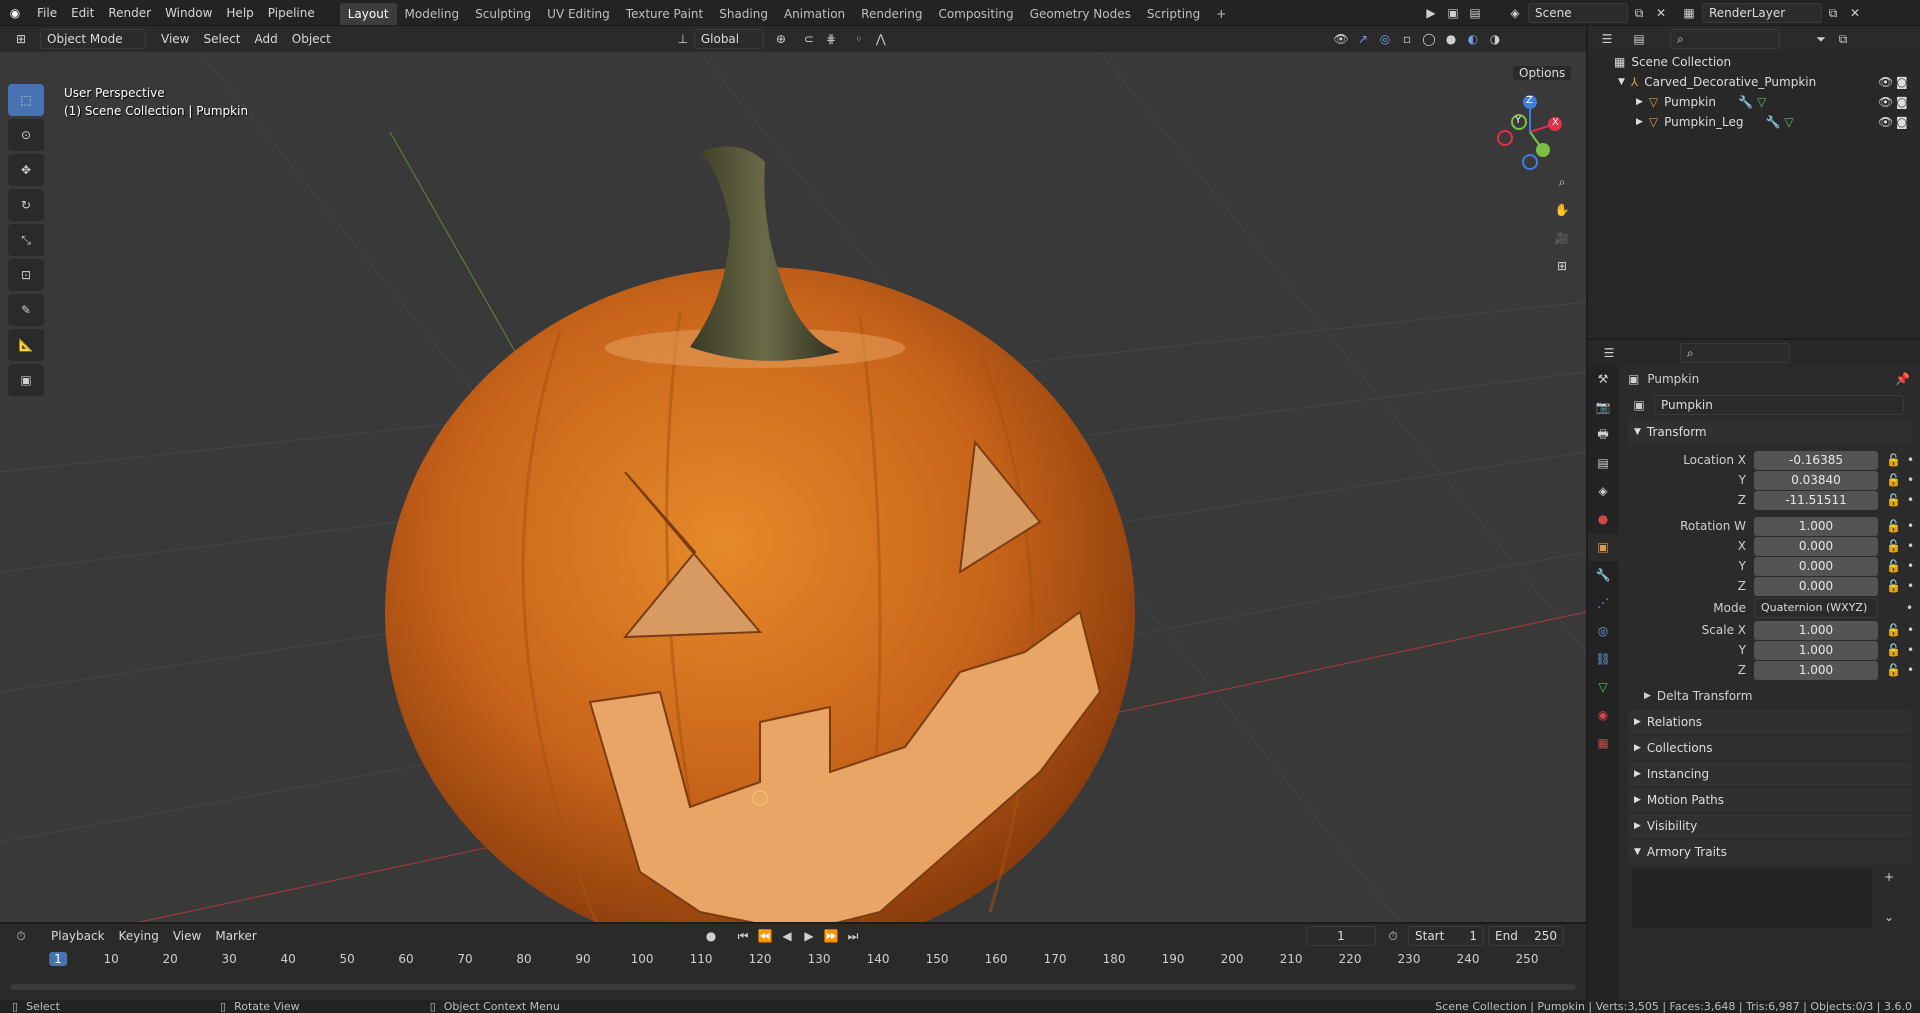 The height and width of the screenshot is (1013, 1920). What do you see at coordinates (503, 14) in the screenshot?
I see `tab-sculpting: Sculpting` at bounding box center [503, 14].